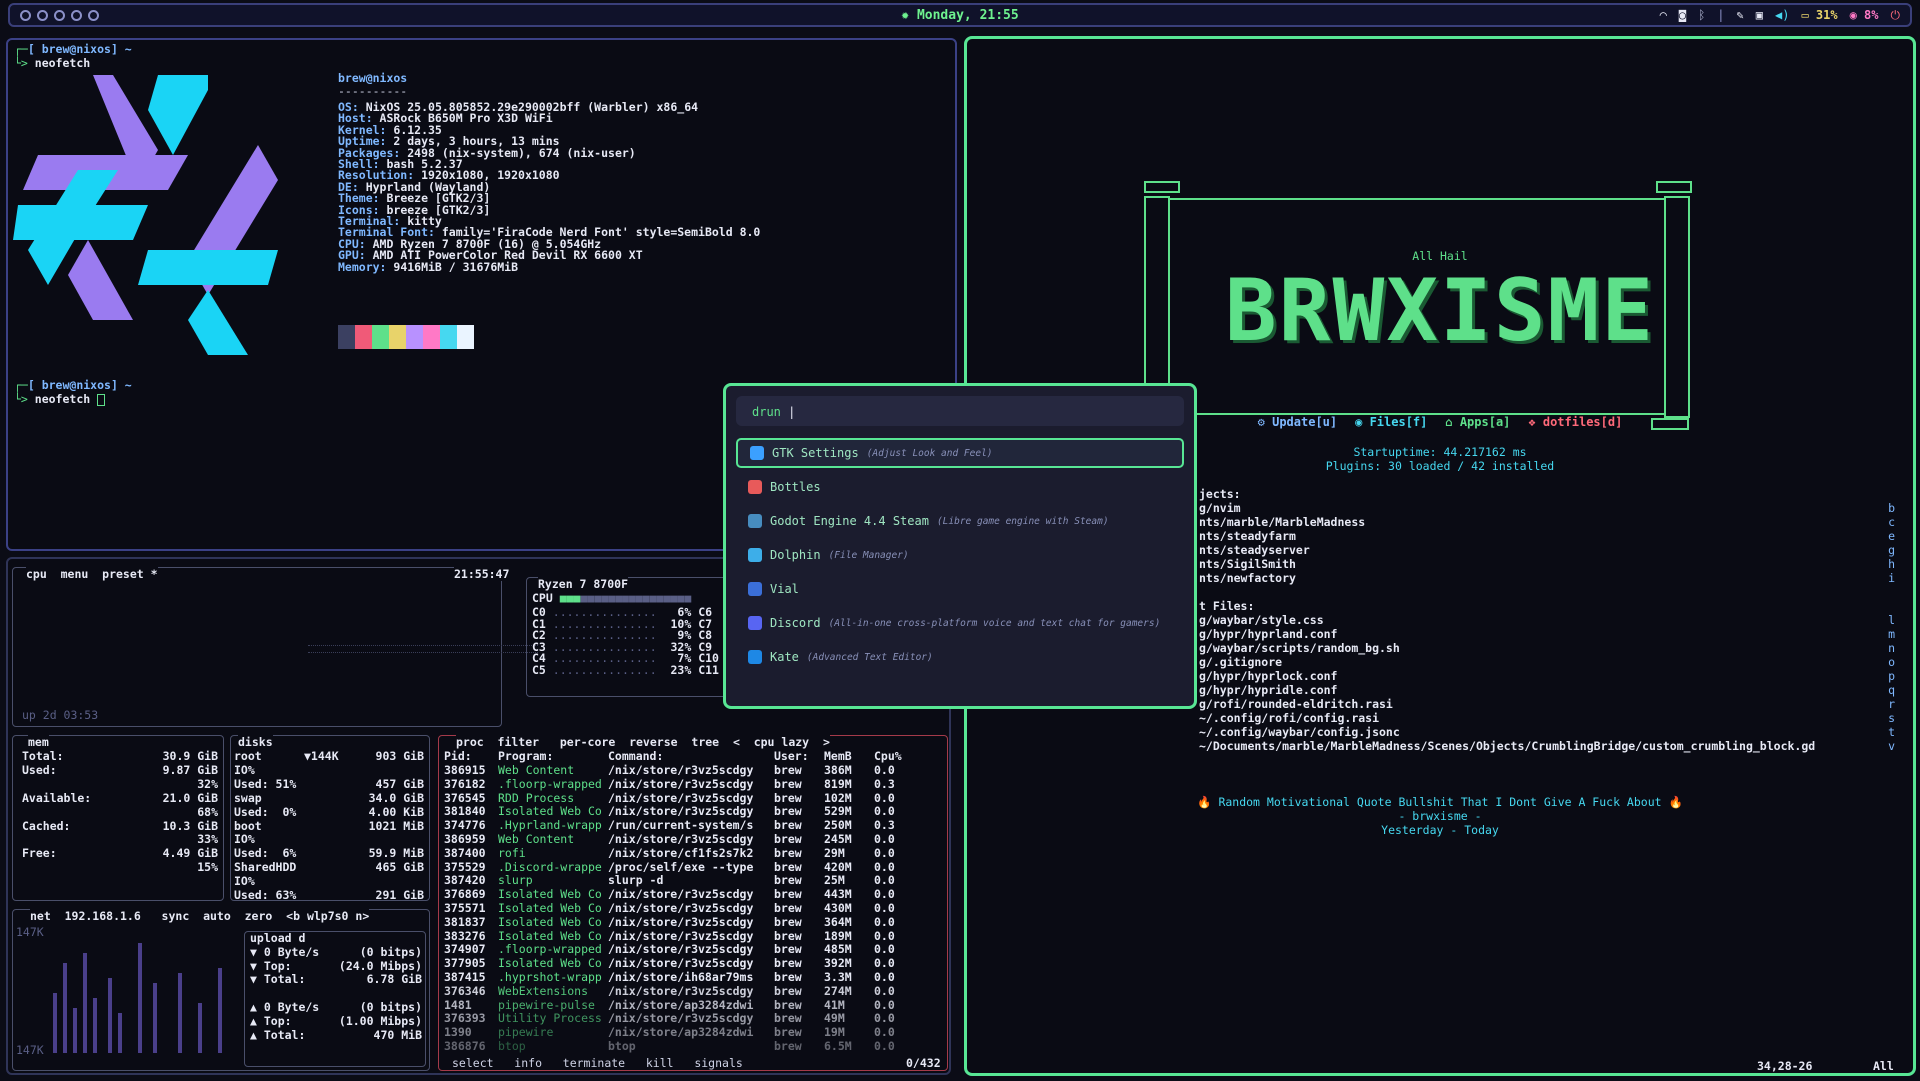 The height and width of the screenshot is (1081, 1920). I want to click on workspaces, so click(54, 15).